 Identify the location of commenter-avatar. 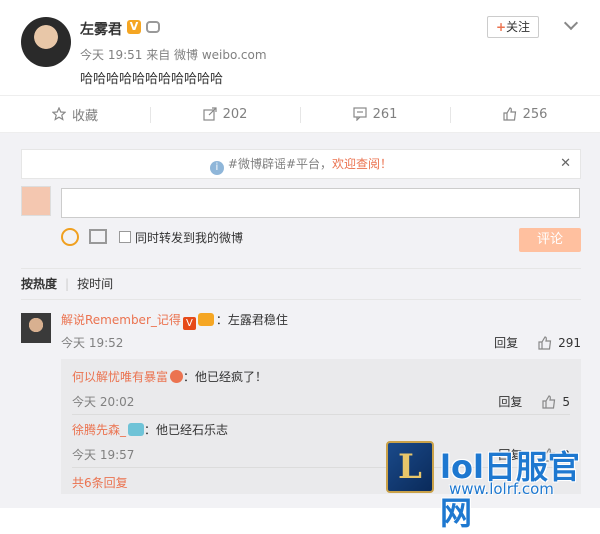
(36, 328).